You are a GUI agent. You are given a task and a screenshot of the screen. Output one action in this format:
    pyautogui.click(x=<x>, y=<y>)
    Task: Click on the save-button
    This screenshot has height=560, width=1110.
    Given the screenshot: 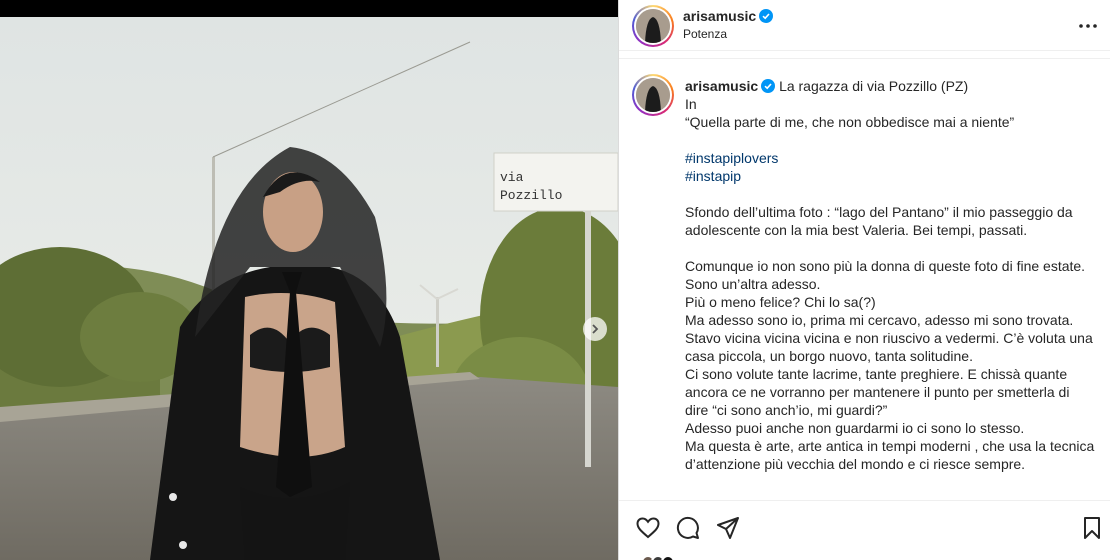 What is the action you would take?
    pyautogui.click(x=1092, y=528)
    